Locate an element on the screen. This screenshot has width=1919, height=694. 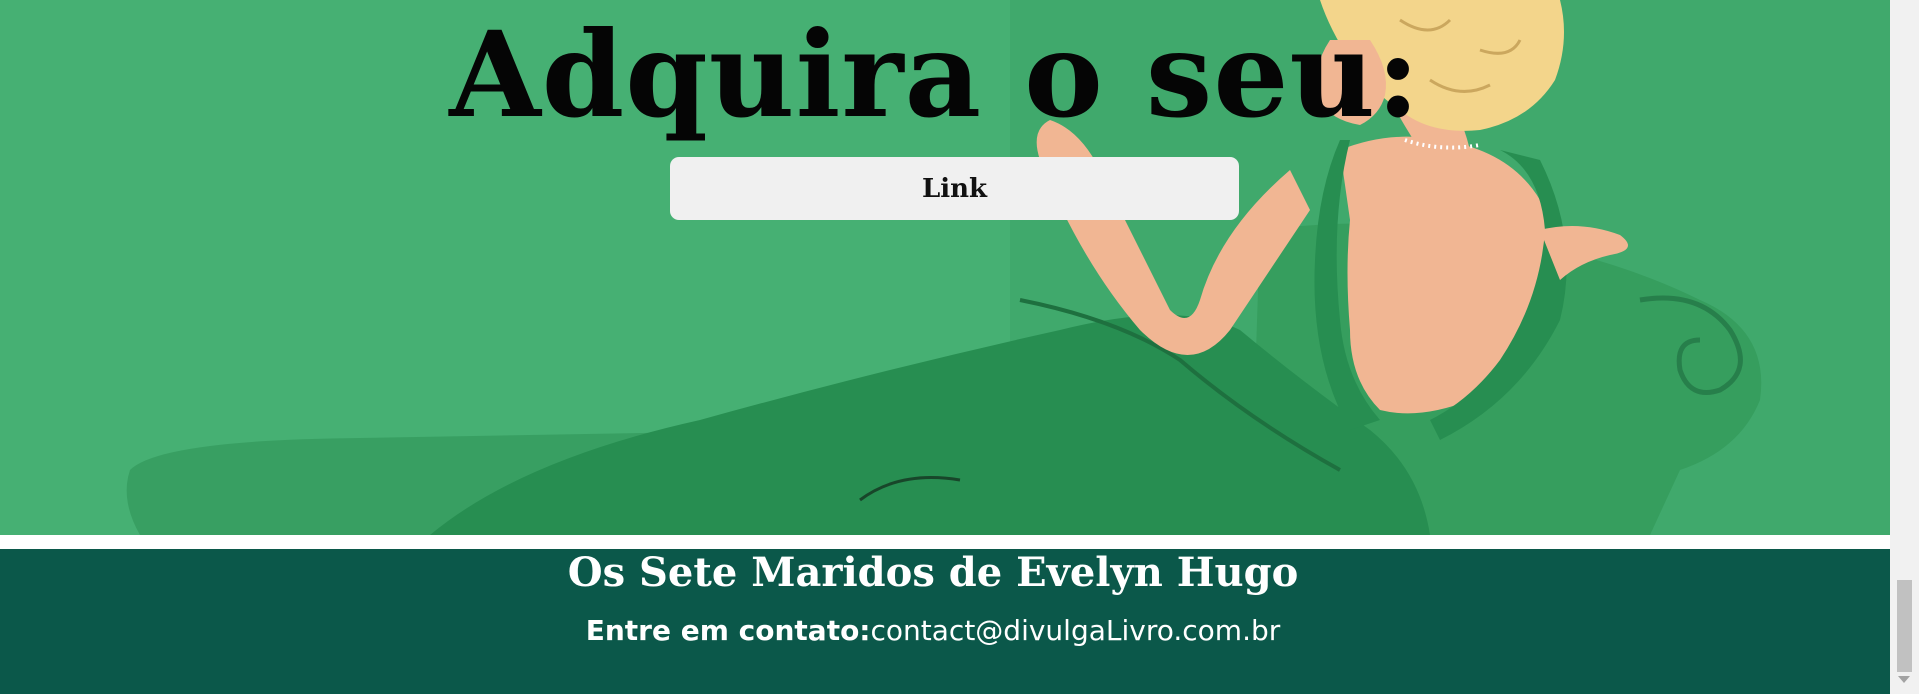
vertical-scrollbar is located at coordinates (1904, 347).